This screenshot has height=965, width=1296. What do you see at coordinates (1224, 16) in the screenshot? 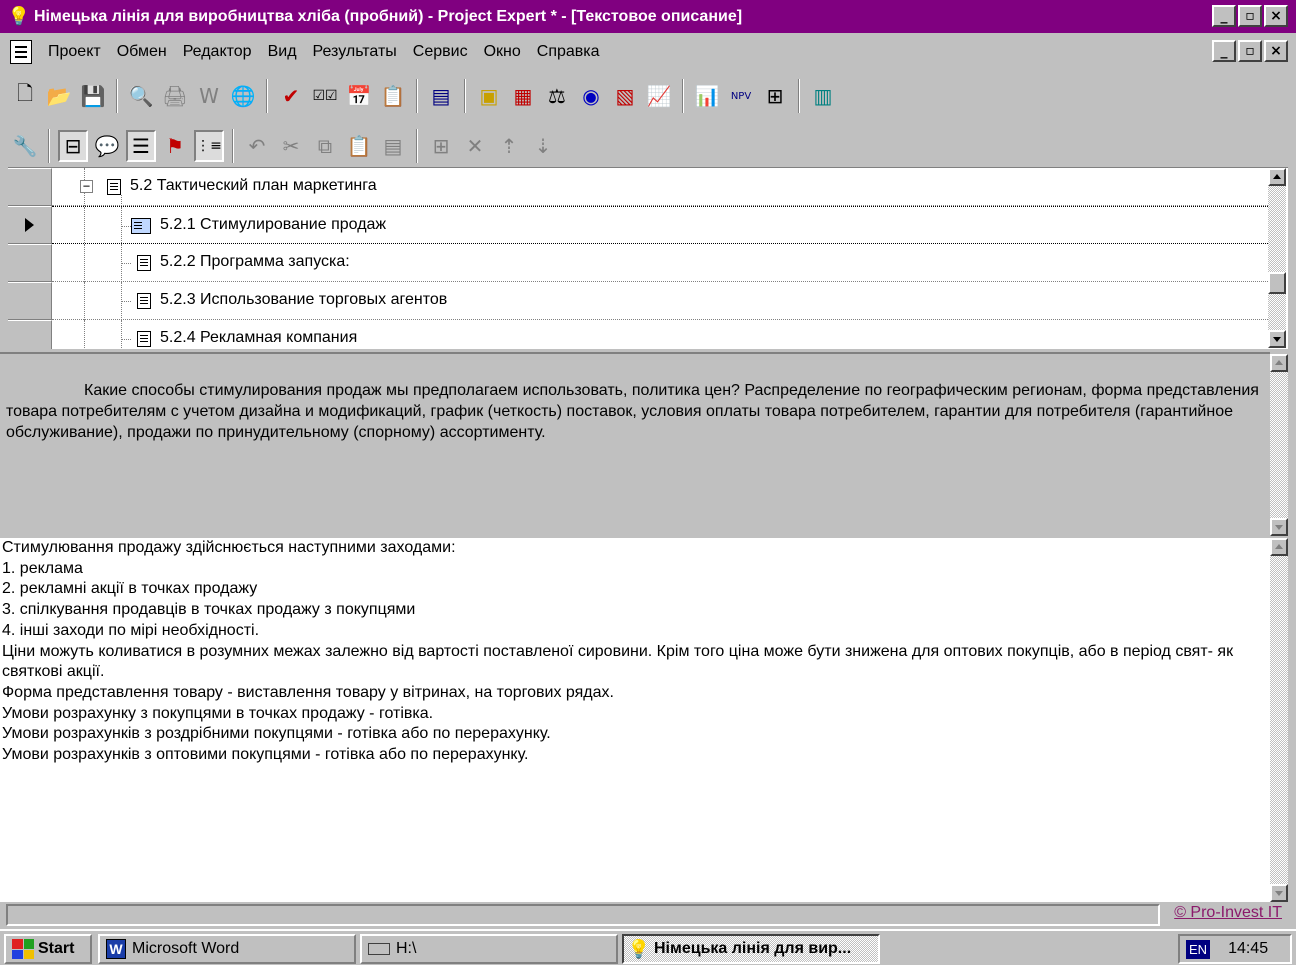
I see `minimize-button: _` at bounding box center [1224, 16].